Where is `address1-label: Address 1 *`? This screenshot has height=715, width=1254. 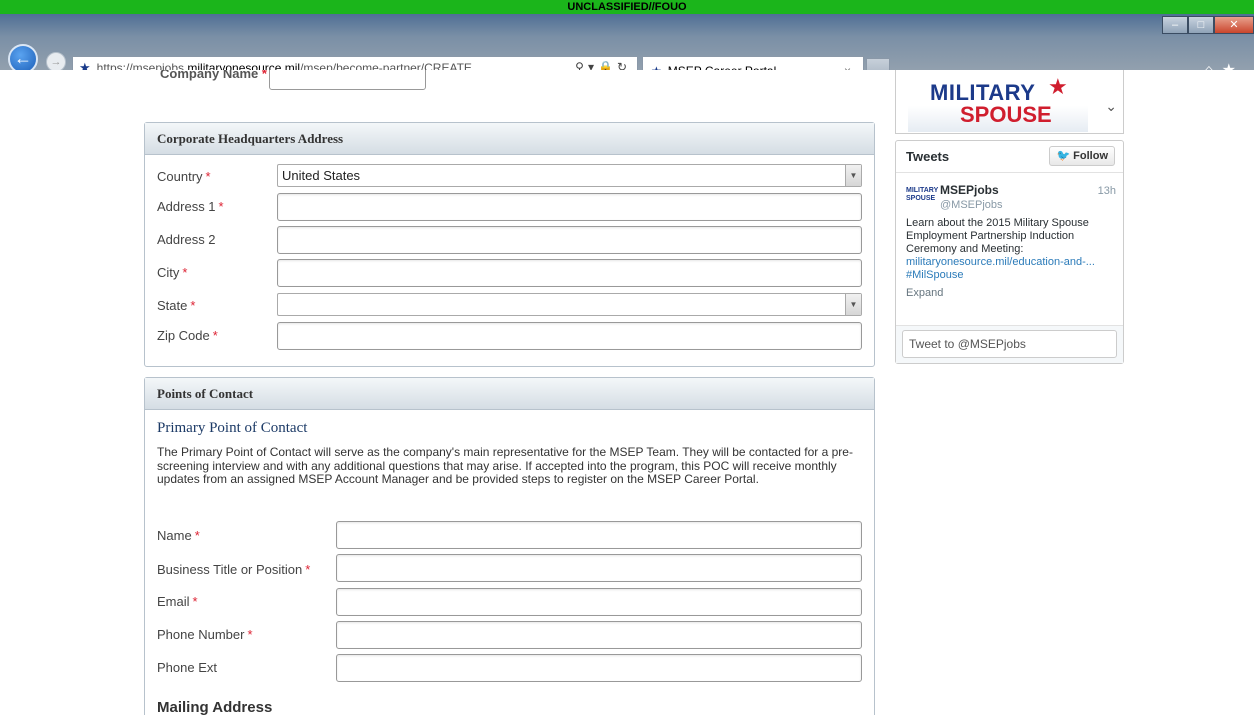
address1-label: Address 1 * is located at coordinates (190, 206).